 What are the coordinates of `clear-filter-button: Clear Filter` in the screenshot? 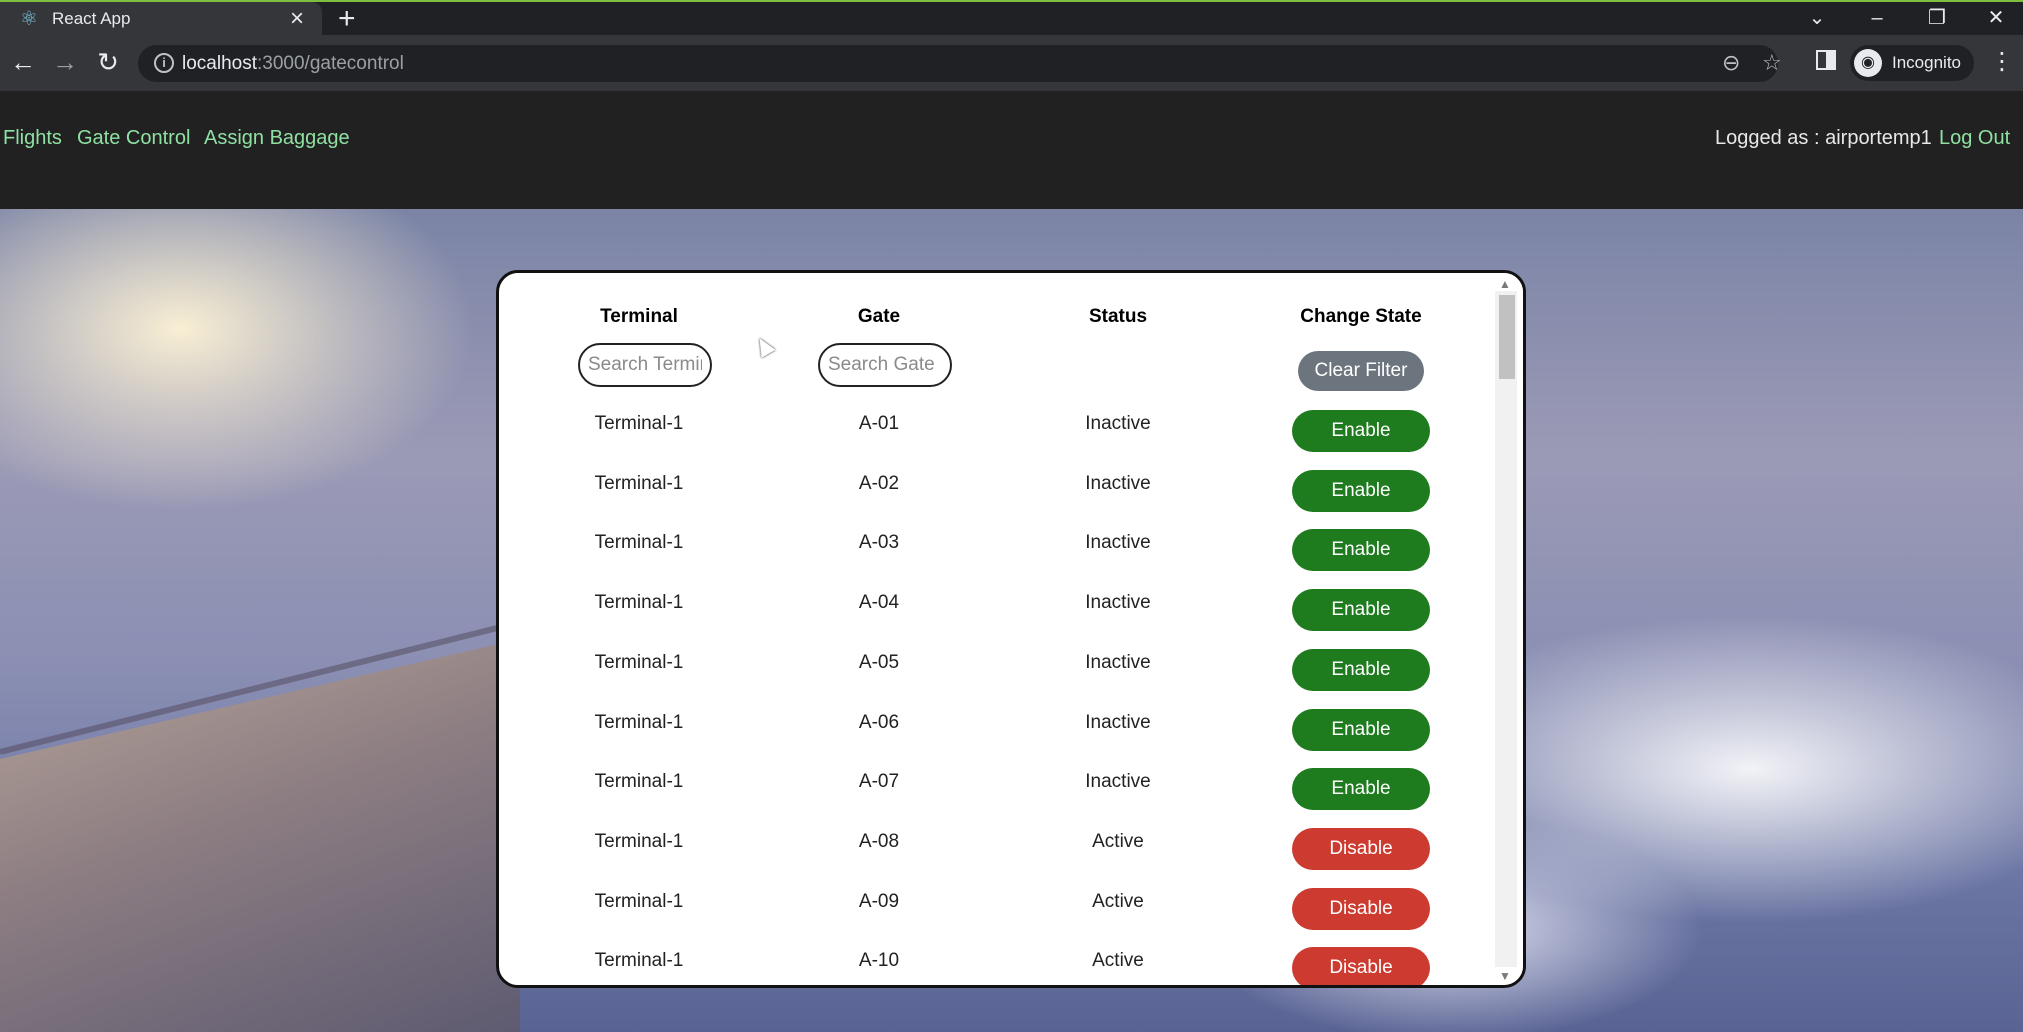 It's located at (1361, 371).